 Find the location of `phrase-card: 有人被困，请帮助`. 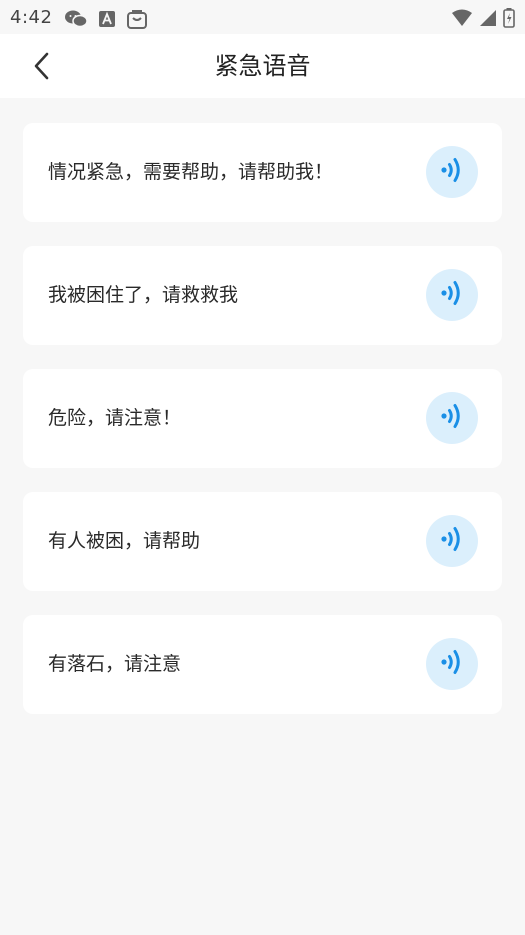

phrase-card: 有人被困，请帮助 is located at coordinates (262, 541).